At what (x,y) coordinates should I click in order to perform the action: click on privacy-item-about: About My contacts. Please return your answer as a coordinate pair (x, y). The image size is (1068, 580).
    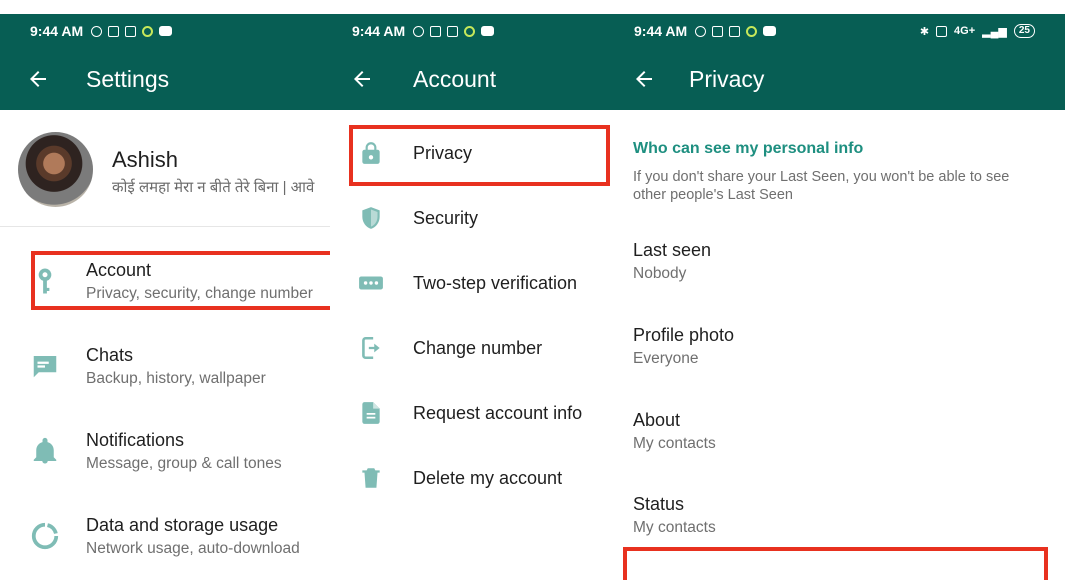
    Looking at the image, I should click on (838, 440).